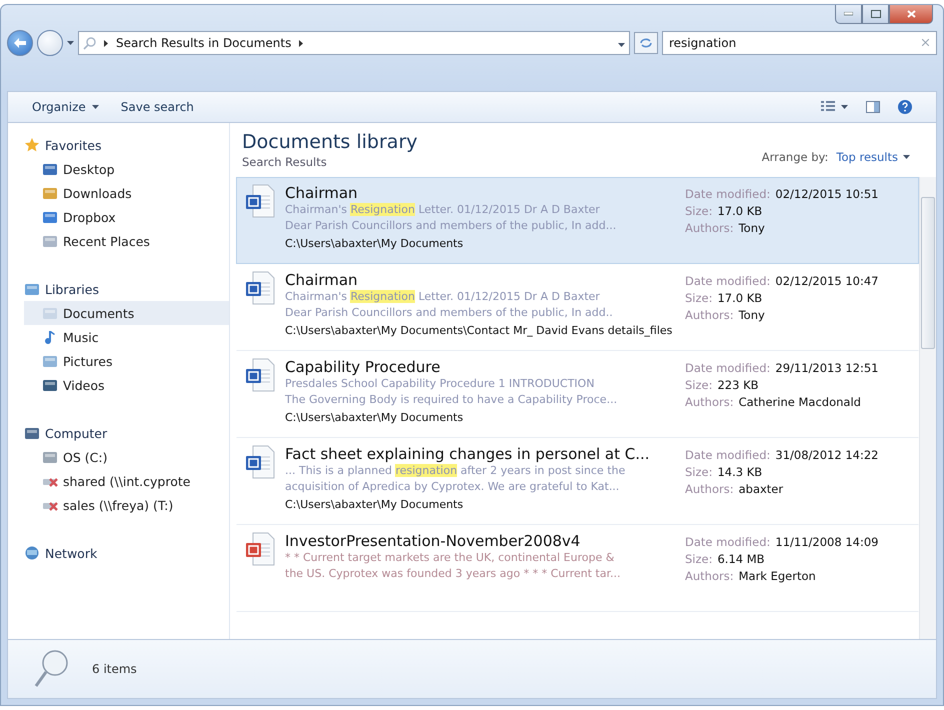 The height and width of the screenshot is (710, 944). I want to click on detail-value: 17.0 KB, so click(739, 211).